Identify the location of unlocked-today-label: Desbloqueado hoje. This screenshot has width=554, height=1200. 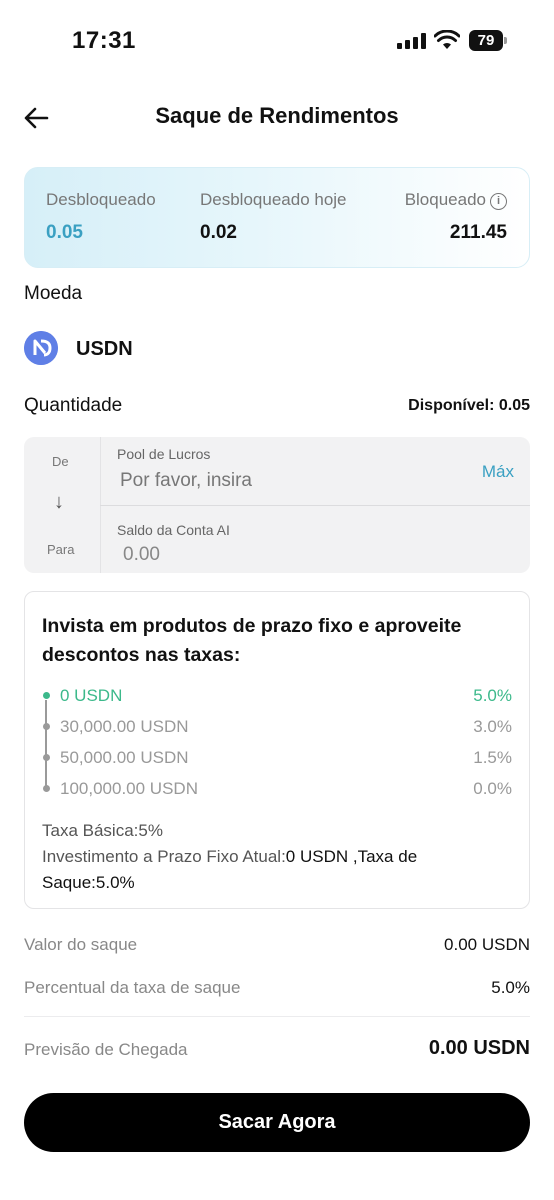
(273, 199).